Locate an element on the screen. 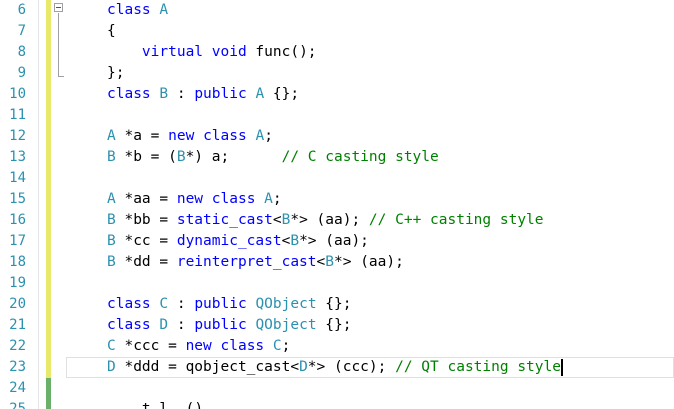  change-tracking-bar-saved is located at coordinates (48, 393).